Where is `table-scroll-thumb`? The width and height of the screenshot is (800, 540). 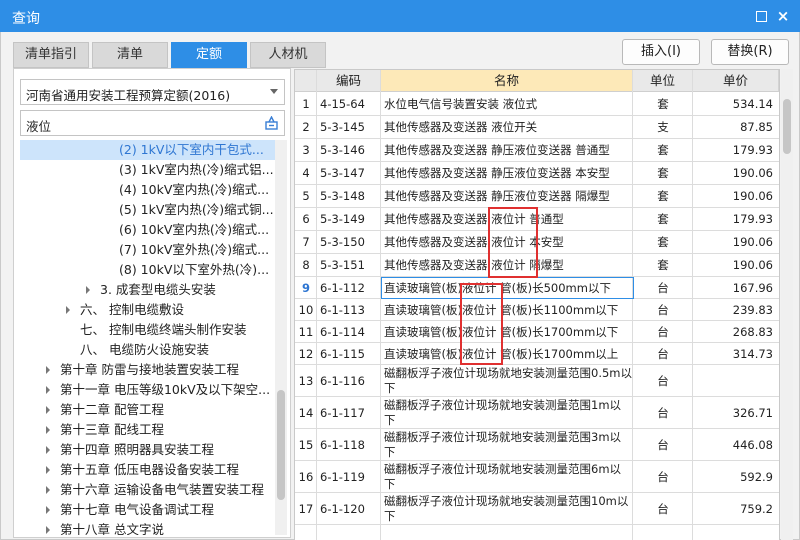
table-scroll-thumb is located at coordinates (787, 126).